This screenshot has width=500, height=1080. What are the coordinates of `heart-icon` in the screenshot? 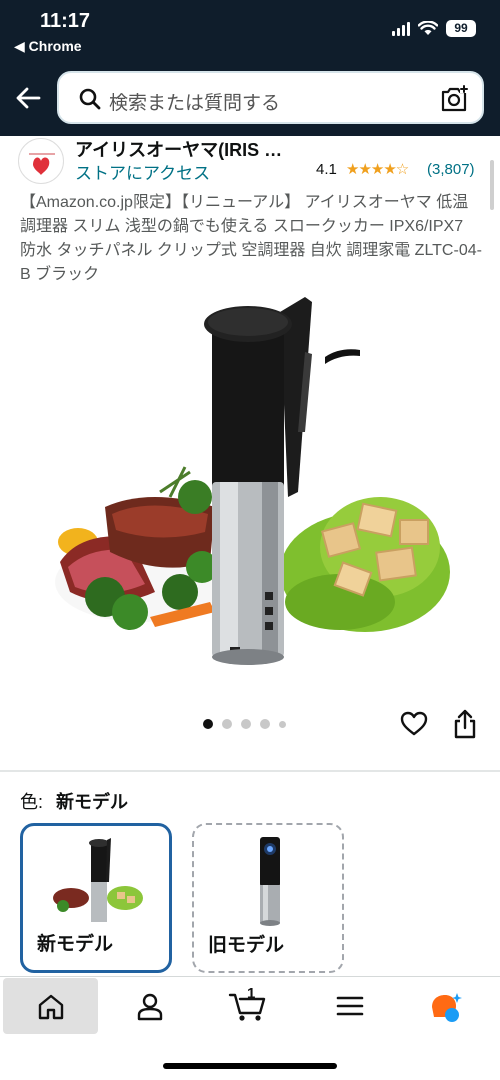 It's located at (414, 724).